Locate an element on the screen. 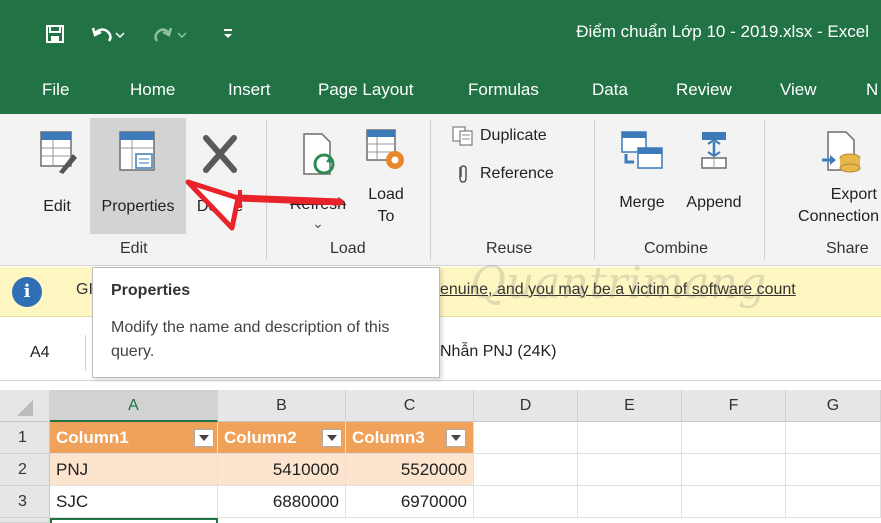 Image resolution: width=881 pixels, height=523 pixels. table-header-cell: Column1 is located at coordinates (134, 438).